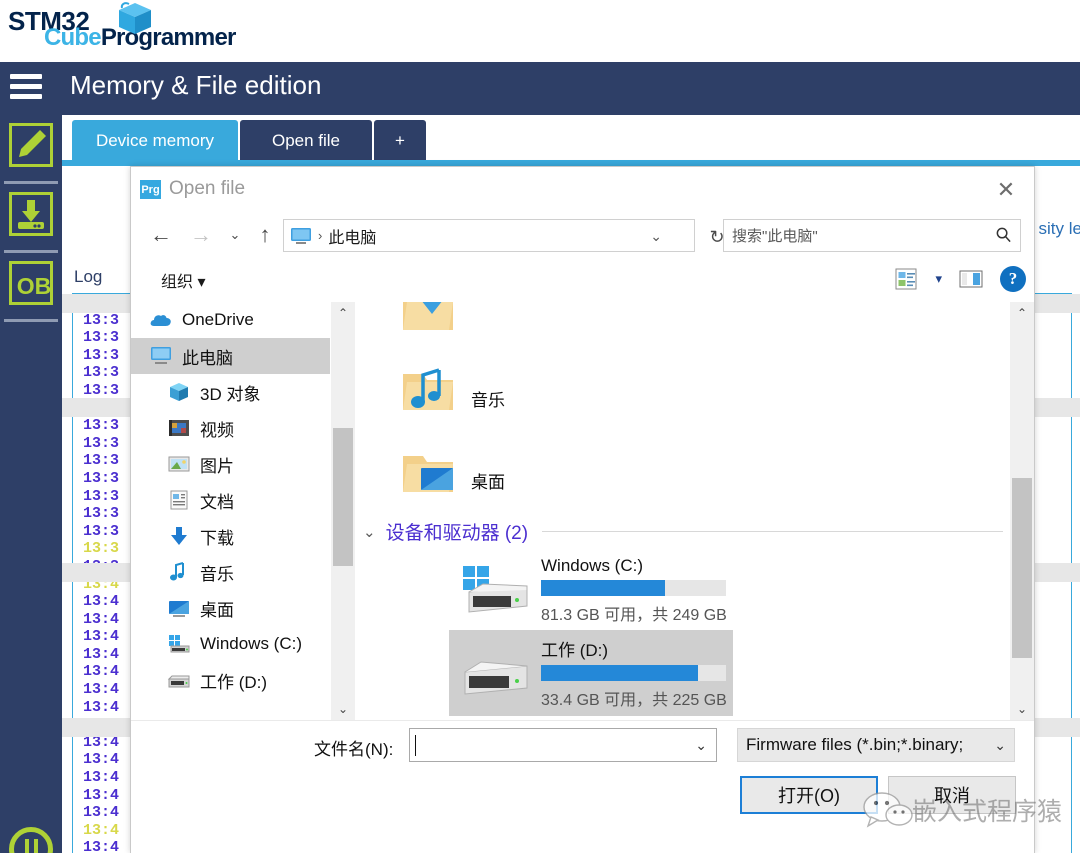 The image size is (1080, 853). I want to click on address-bar: › 此电脑 ⌄, so click(489, 235).